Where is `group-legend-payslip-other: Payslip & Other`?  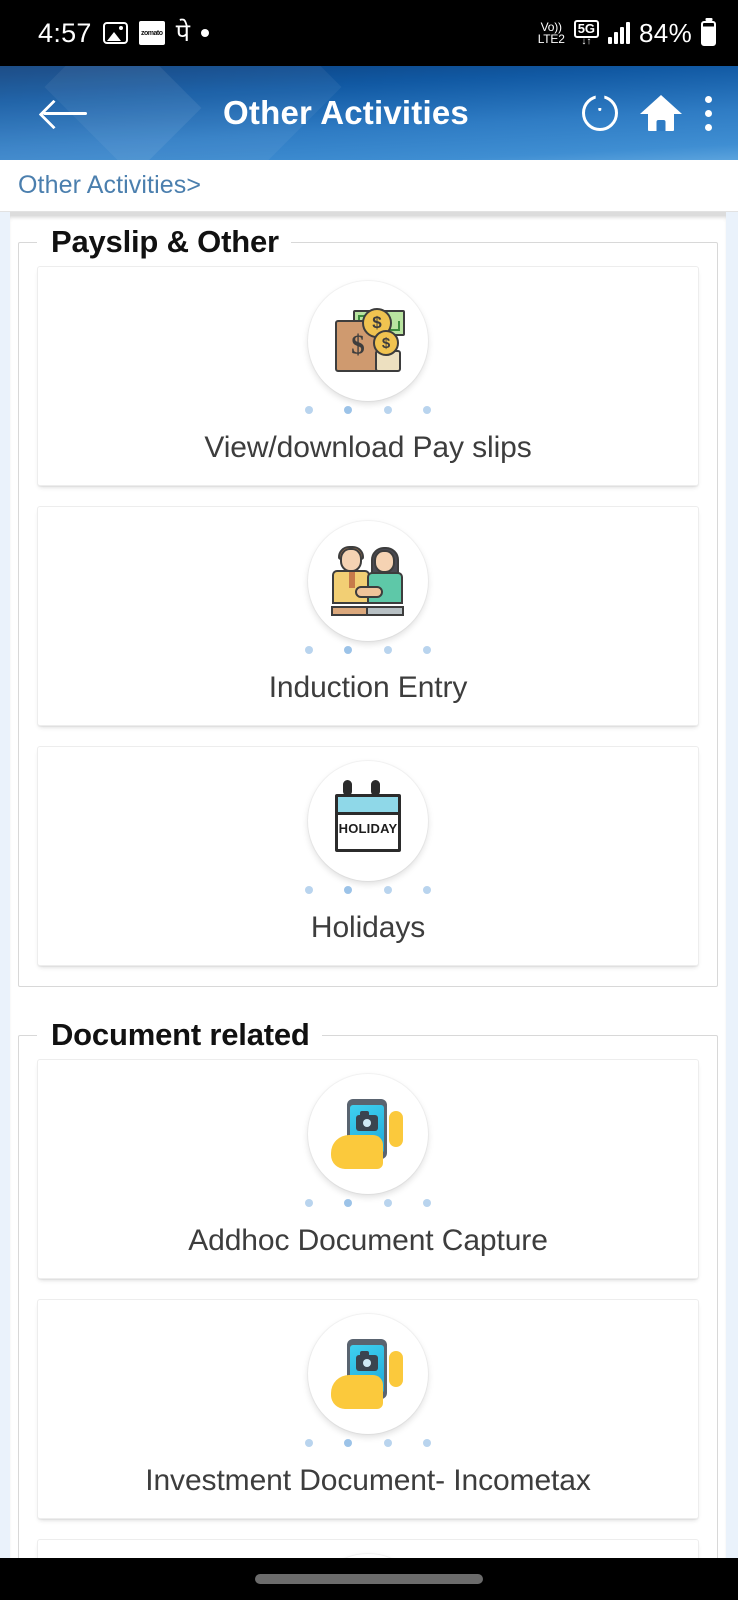 group-legend-payslip-other: Payslip & Other is located at coordinates (165, 241).